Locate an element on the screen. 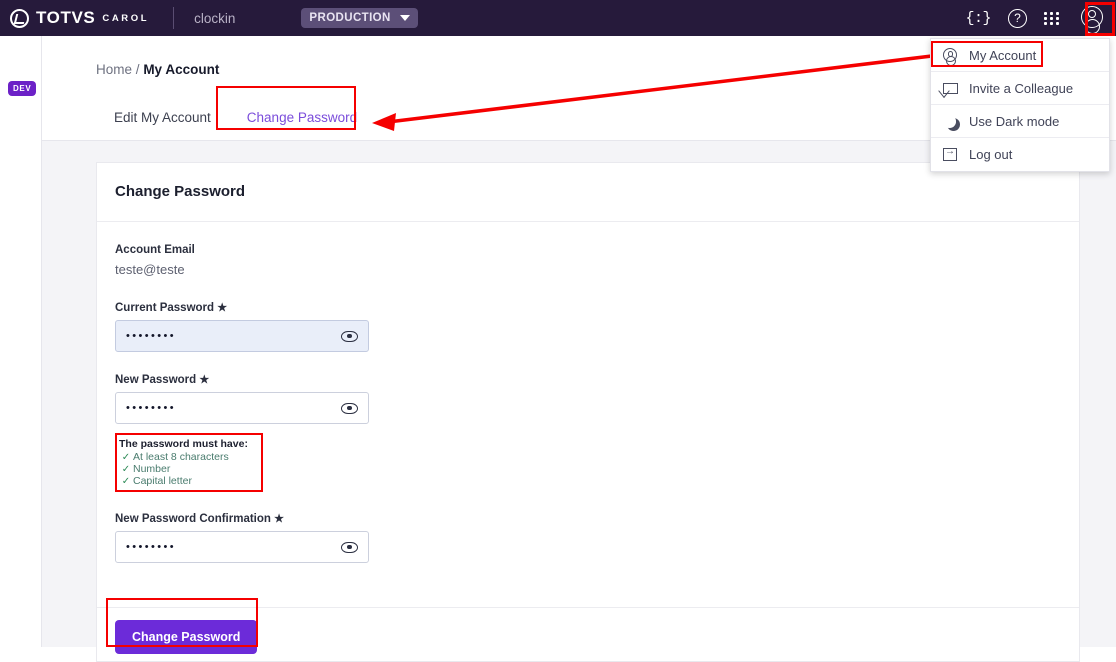 This screenshot has width=1116, height=662. annotation-box-change-password-tab is located at coordinates (286, 108).